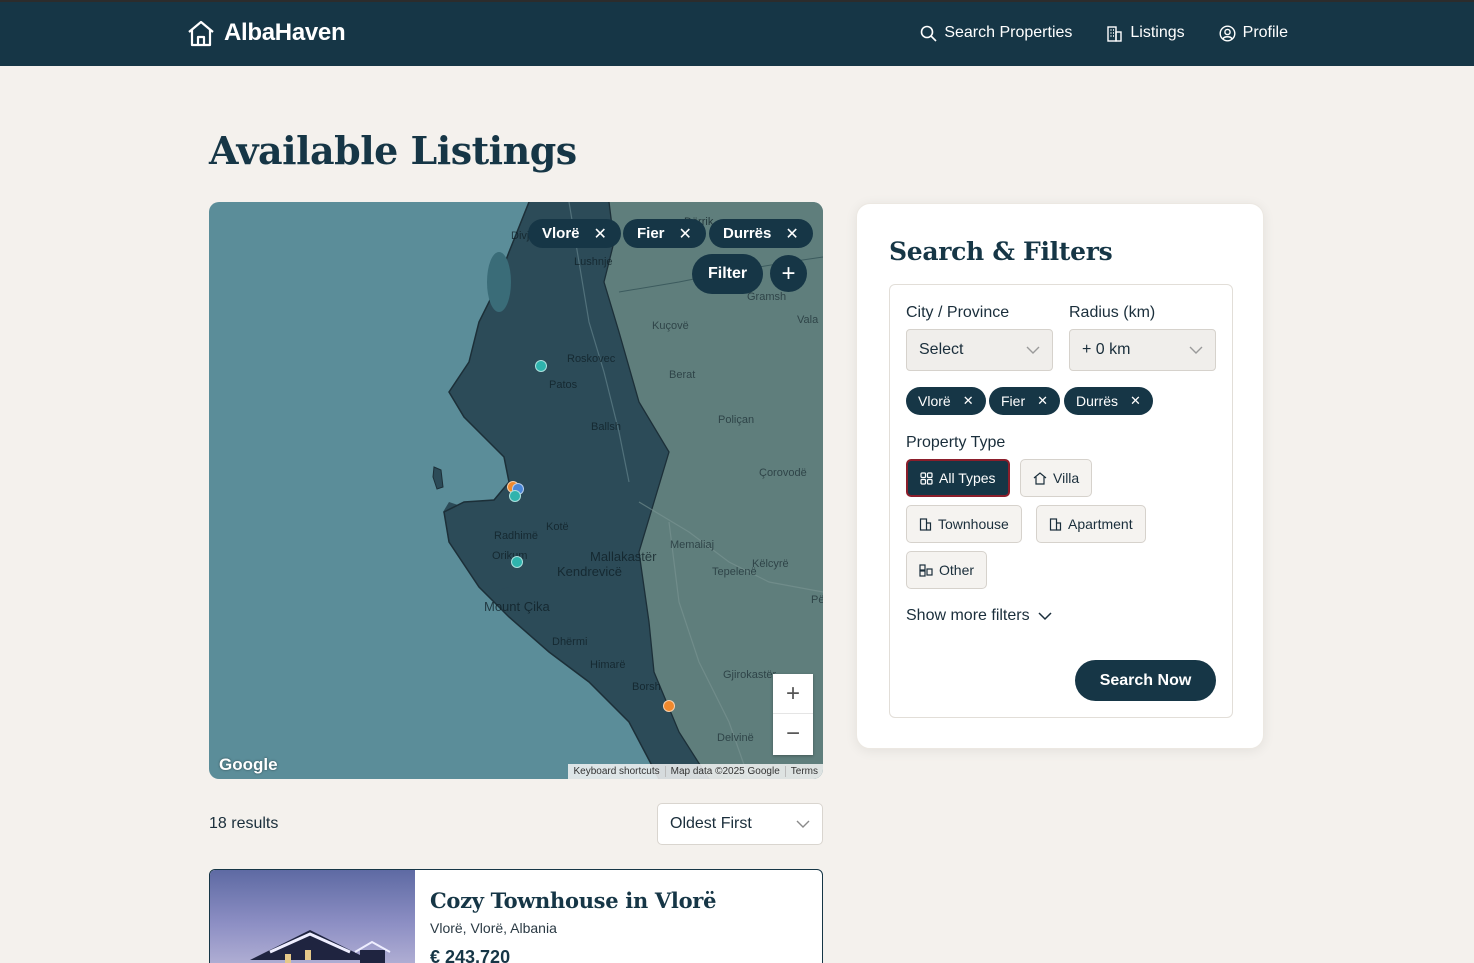 This screenshot has height=963, width=1474. Describe the element at coordinates (1157, 32) in the screenshot. I see `nav-listings-label: Listings` at that location.